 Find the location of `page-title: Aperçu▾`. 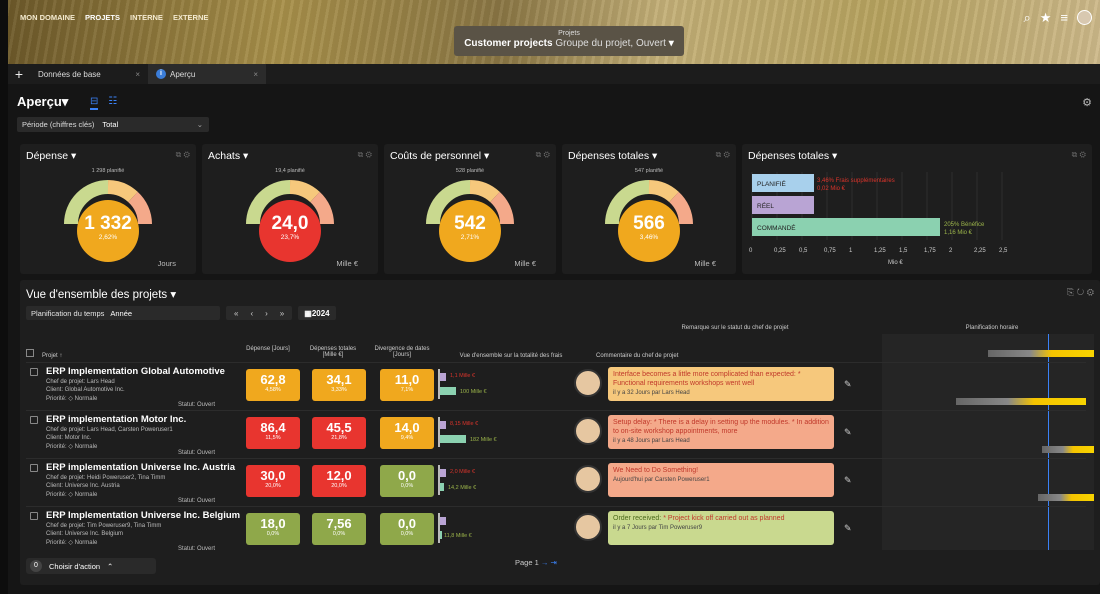

page-title: Aperçu▾ is located at coordinates (42, 102).